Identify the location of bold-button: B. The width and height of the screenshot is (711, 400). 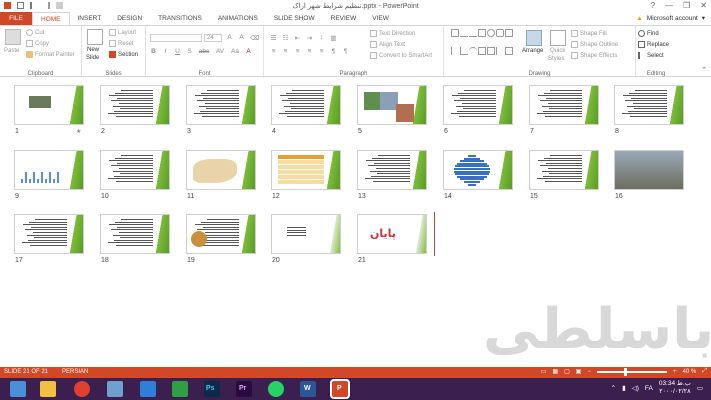
(153, 51).